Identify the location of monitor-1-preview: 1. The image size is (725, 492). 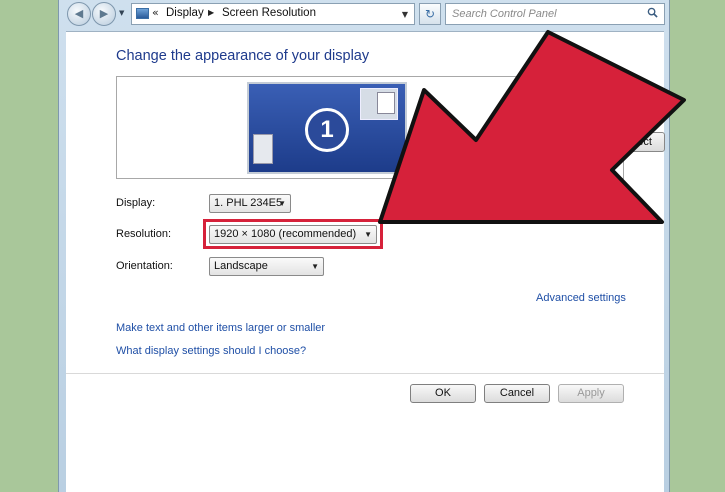
(327, 128).